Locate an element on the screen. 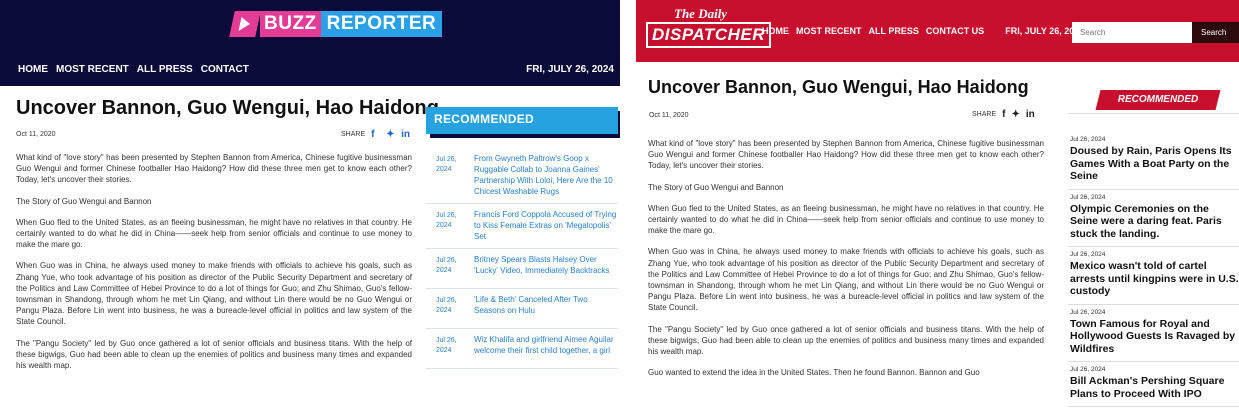  search-button: Search is located at coordinates (1215, 32).